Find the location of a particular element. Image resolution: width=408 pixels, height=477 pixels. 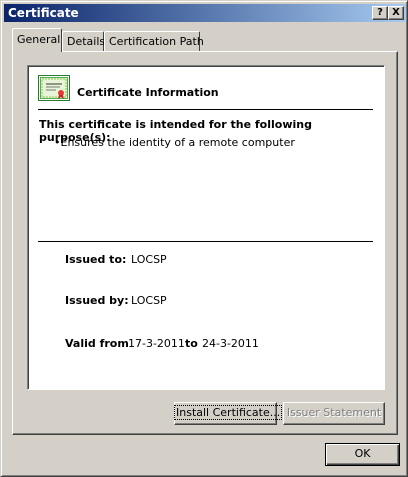

close-button: X is located at coordinates (396, 13).